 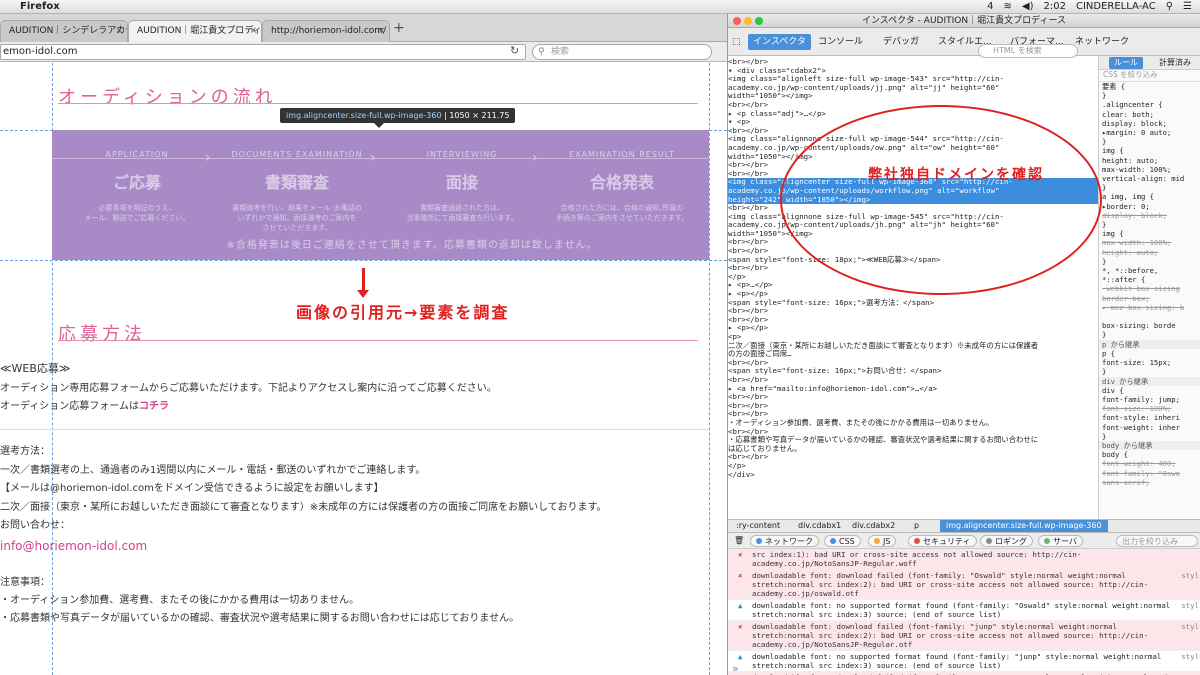 I want to click on css-rule-line: vertical-align: mid, so click(x=1149, y=178).